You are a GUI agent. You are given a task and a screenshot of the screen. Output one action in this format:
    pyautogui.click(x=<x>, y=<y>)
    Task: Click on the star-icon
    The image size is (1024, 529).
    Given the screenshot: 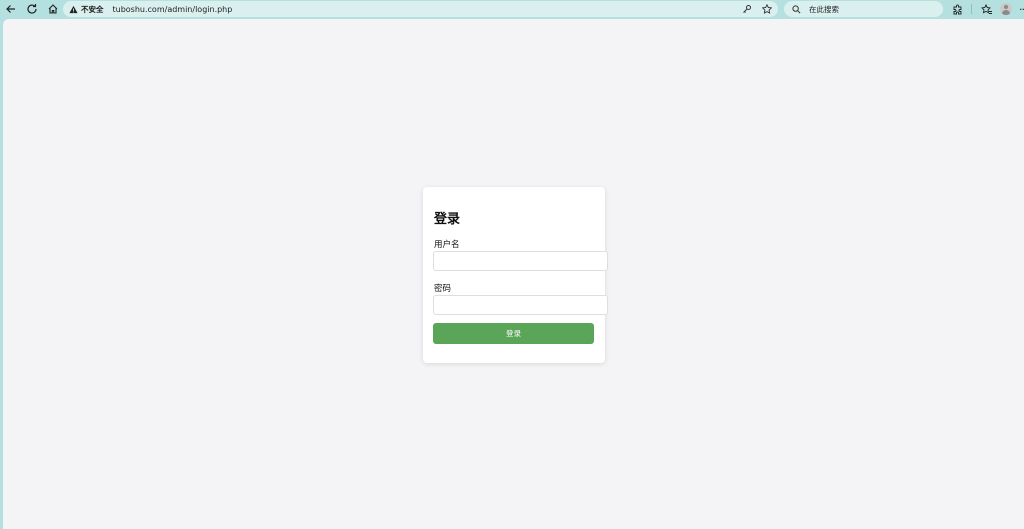 What is the action you would take?
    pyautogui.click(x=766, y=8)
    